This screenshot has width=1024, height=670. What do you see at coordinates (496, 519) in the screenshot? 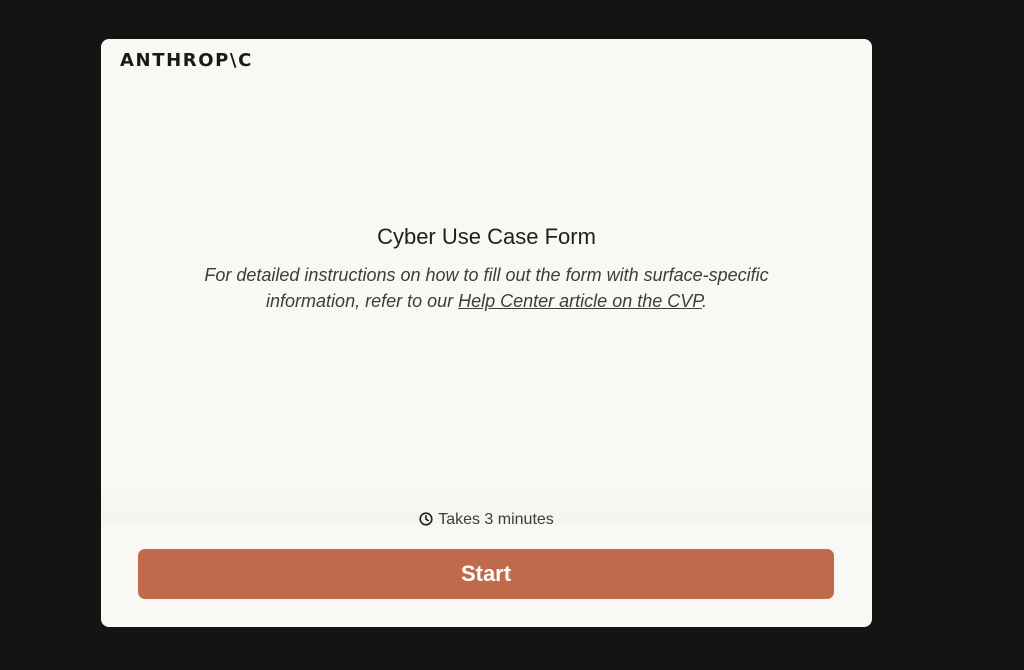
I see `duration-text: Takes 3 minutes` at bounding box center [496, 519].